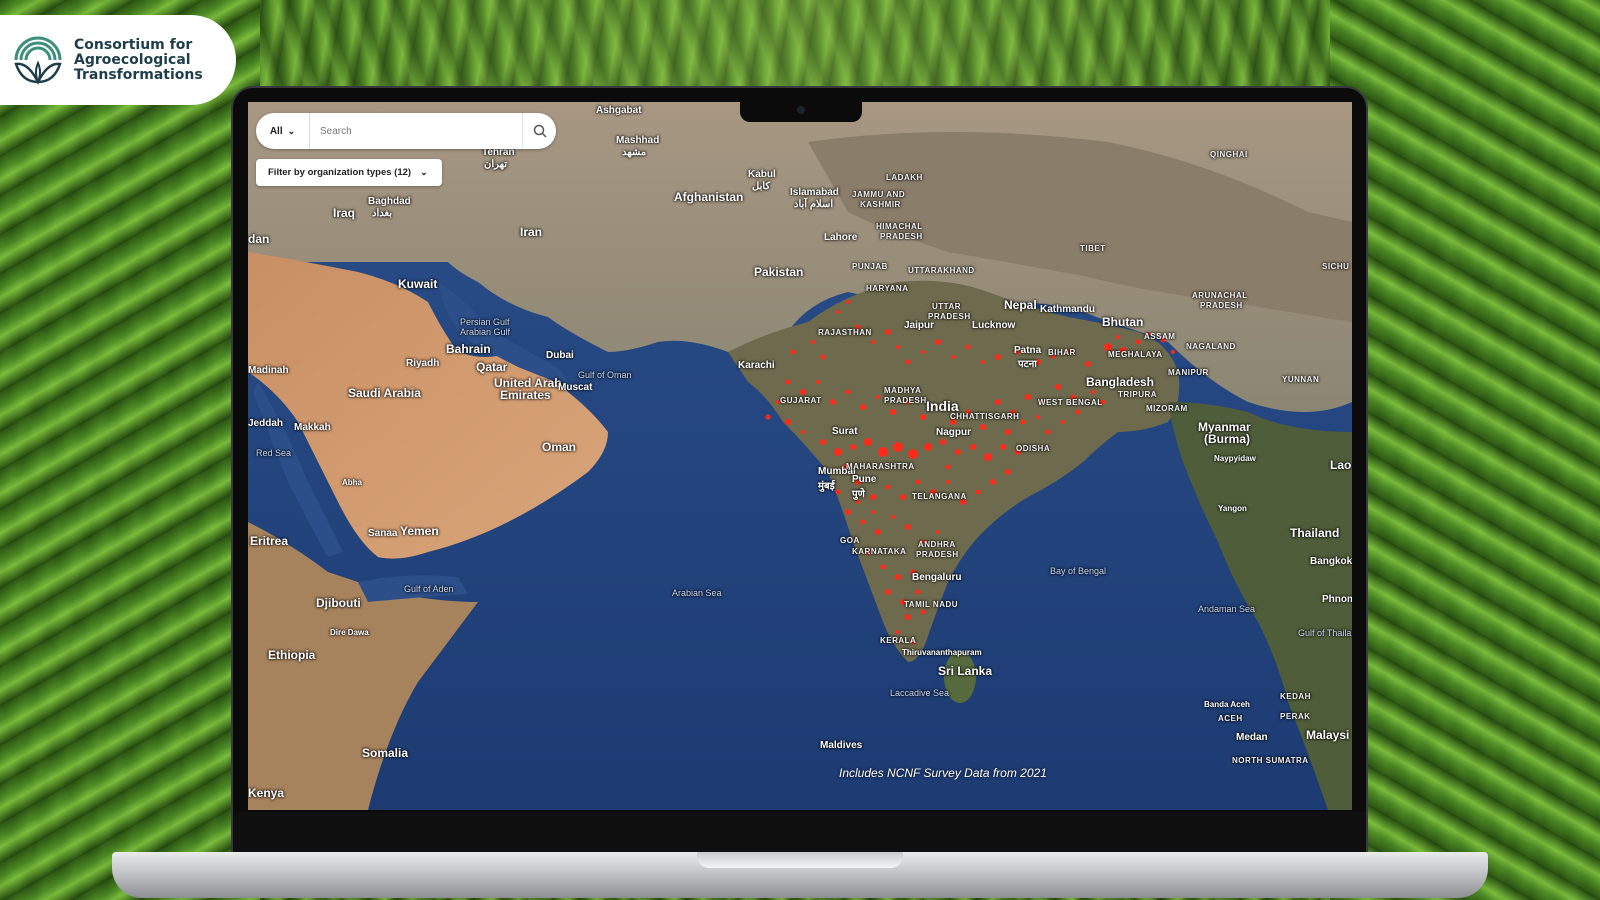  Describe the element at coordinates (485, 322) in the screenshot. I see `map-label-persian-gulf: Persian Gulf` at that location.